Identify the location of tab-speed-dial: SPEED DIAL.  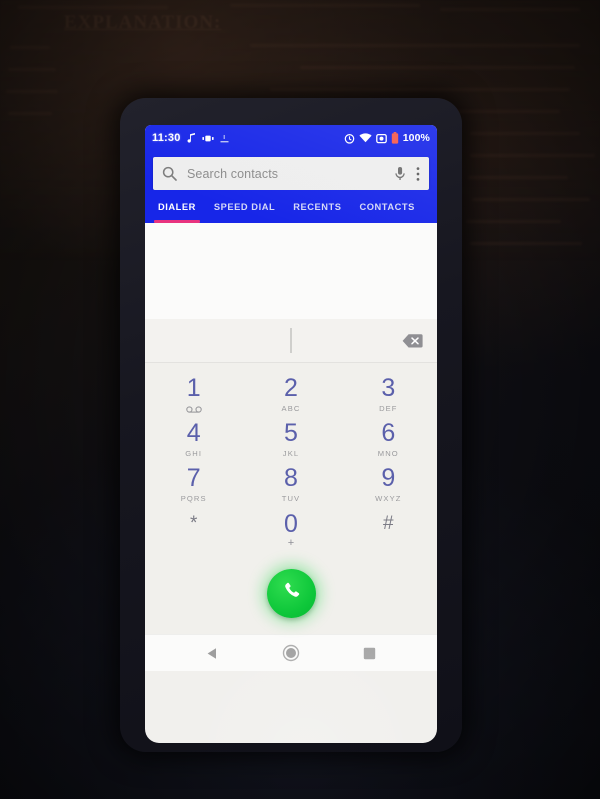
(244, 206).